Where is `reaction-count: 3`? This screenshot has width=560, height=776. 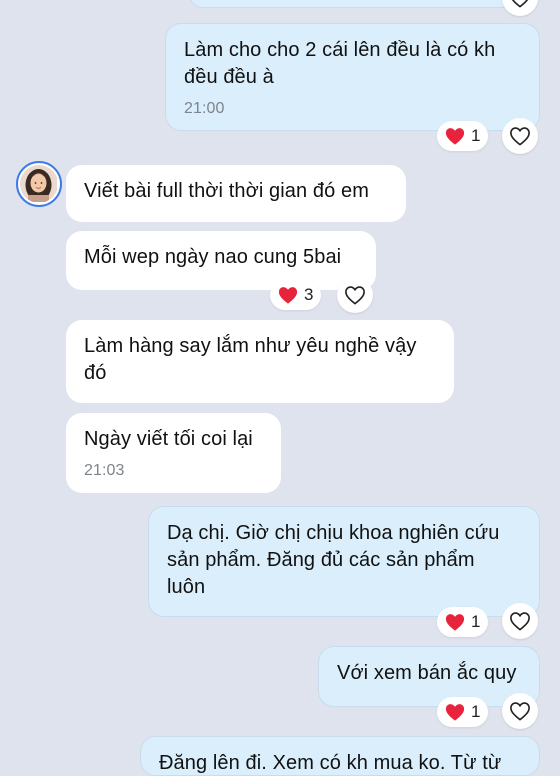 reaction-count: 3 is located at coordinates (309, 294).